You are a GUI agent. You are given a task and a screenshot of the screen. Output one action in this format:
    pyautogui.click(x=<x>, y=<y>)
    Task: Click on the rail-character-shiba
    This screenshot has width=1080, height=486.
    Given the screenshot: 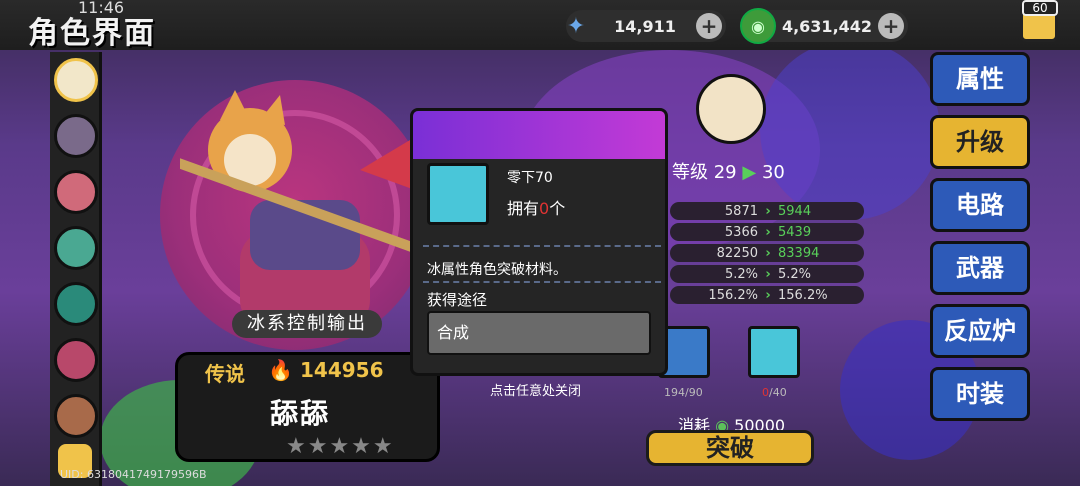 What is the action you would take?
    pyautogui.click(x=76, y=80)
    